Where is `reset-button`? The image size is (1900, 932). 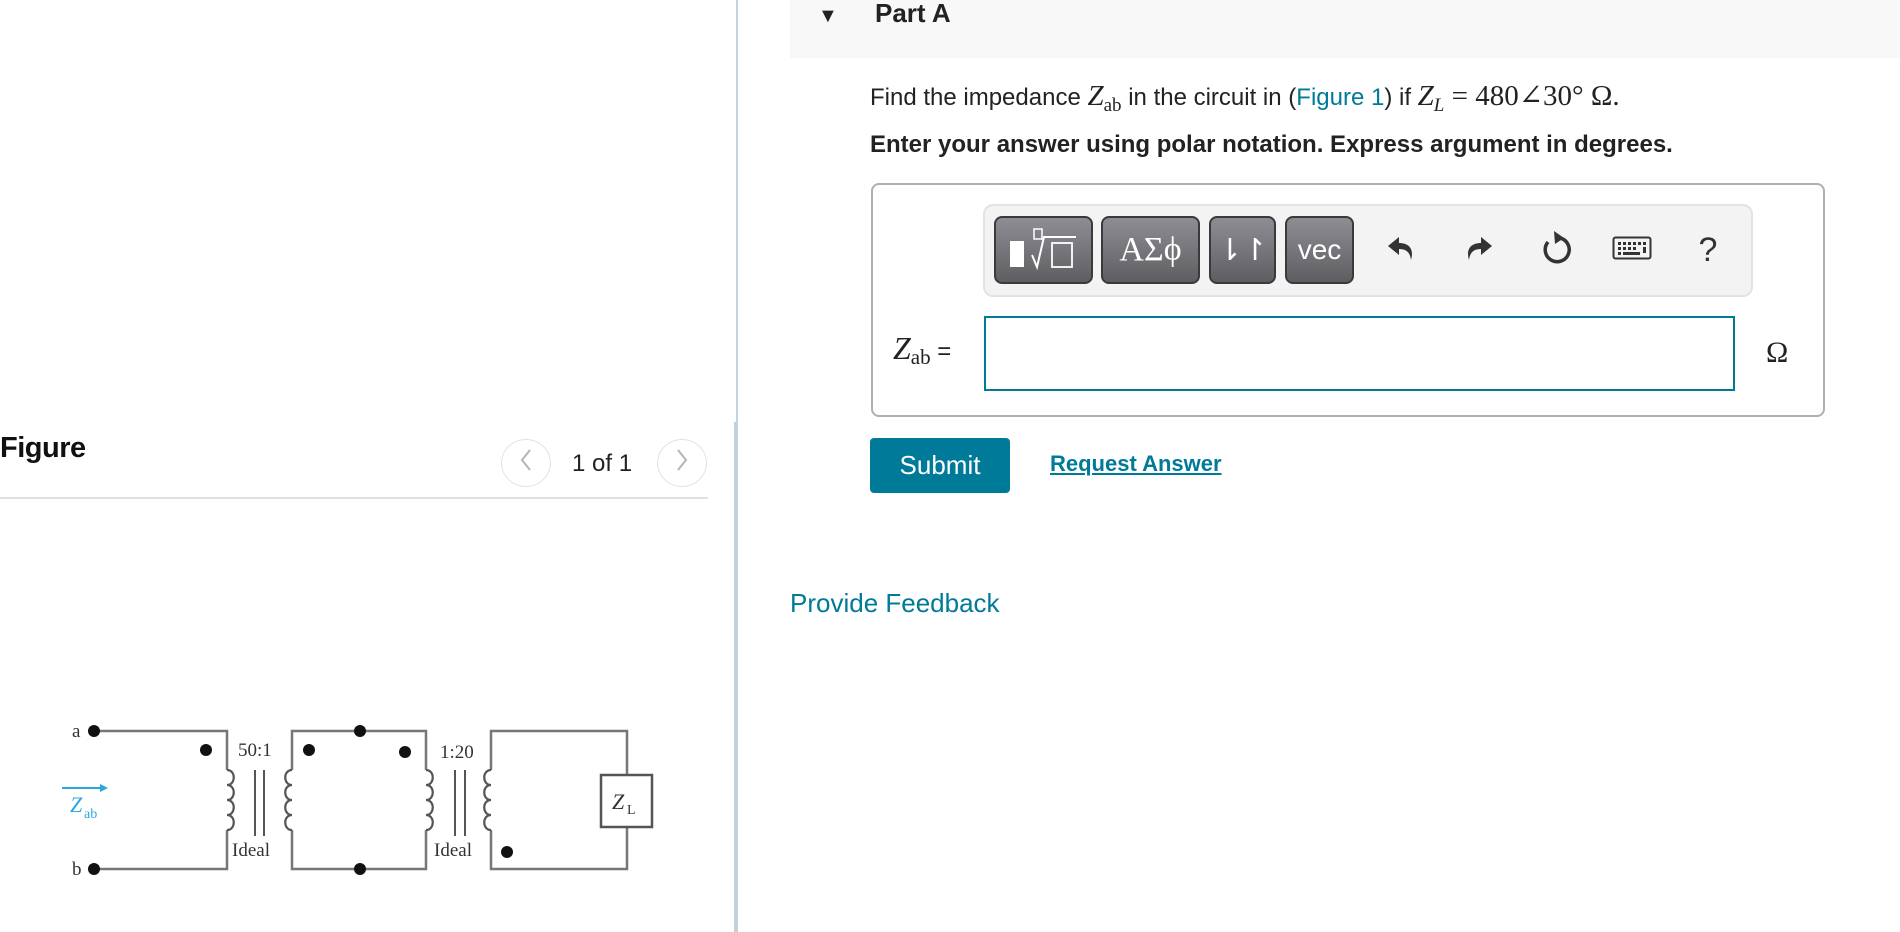 reset-button is located at coordinates (1556, 250).